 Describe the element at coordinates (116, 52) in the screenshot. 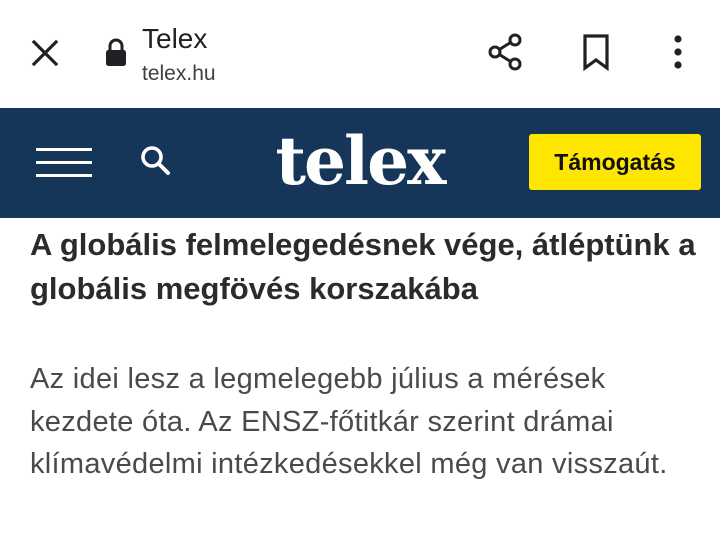

I see `lock-icon` at that location.